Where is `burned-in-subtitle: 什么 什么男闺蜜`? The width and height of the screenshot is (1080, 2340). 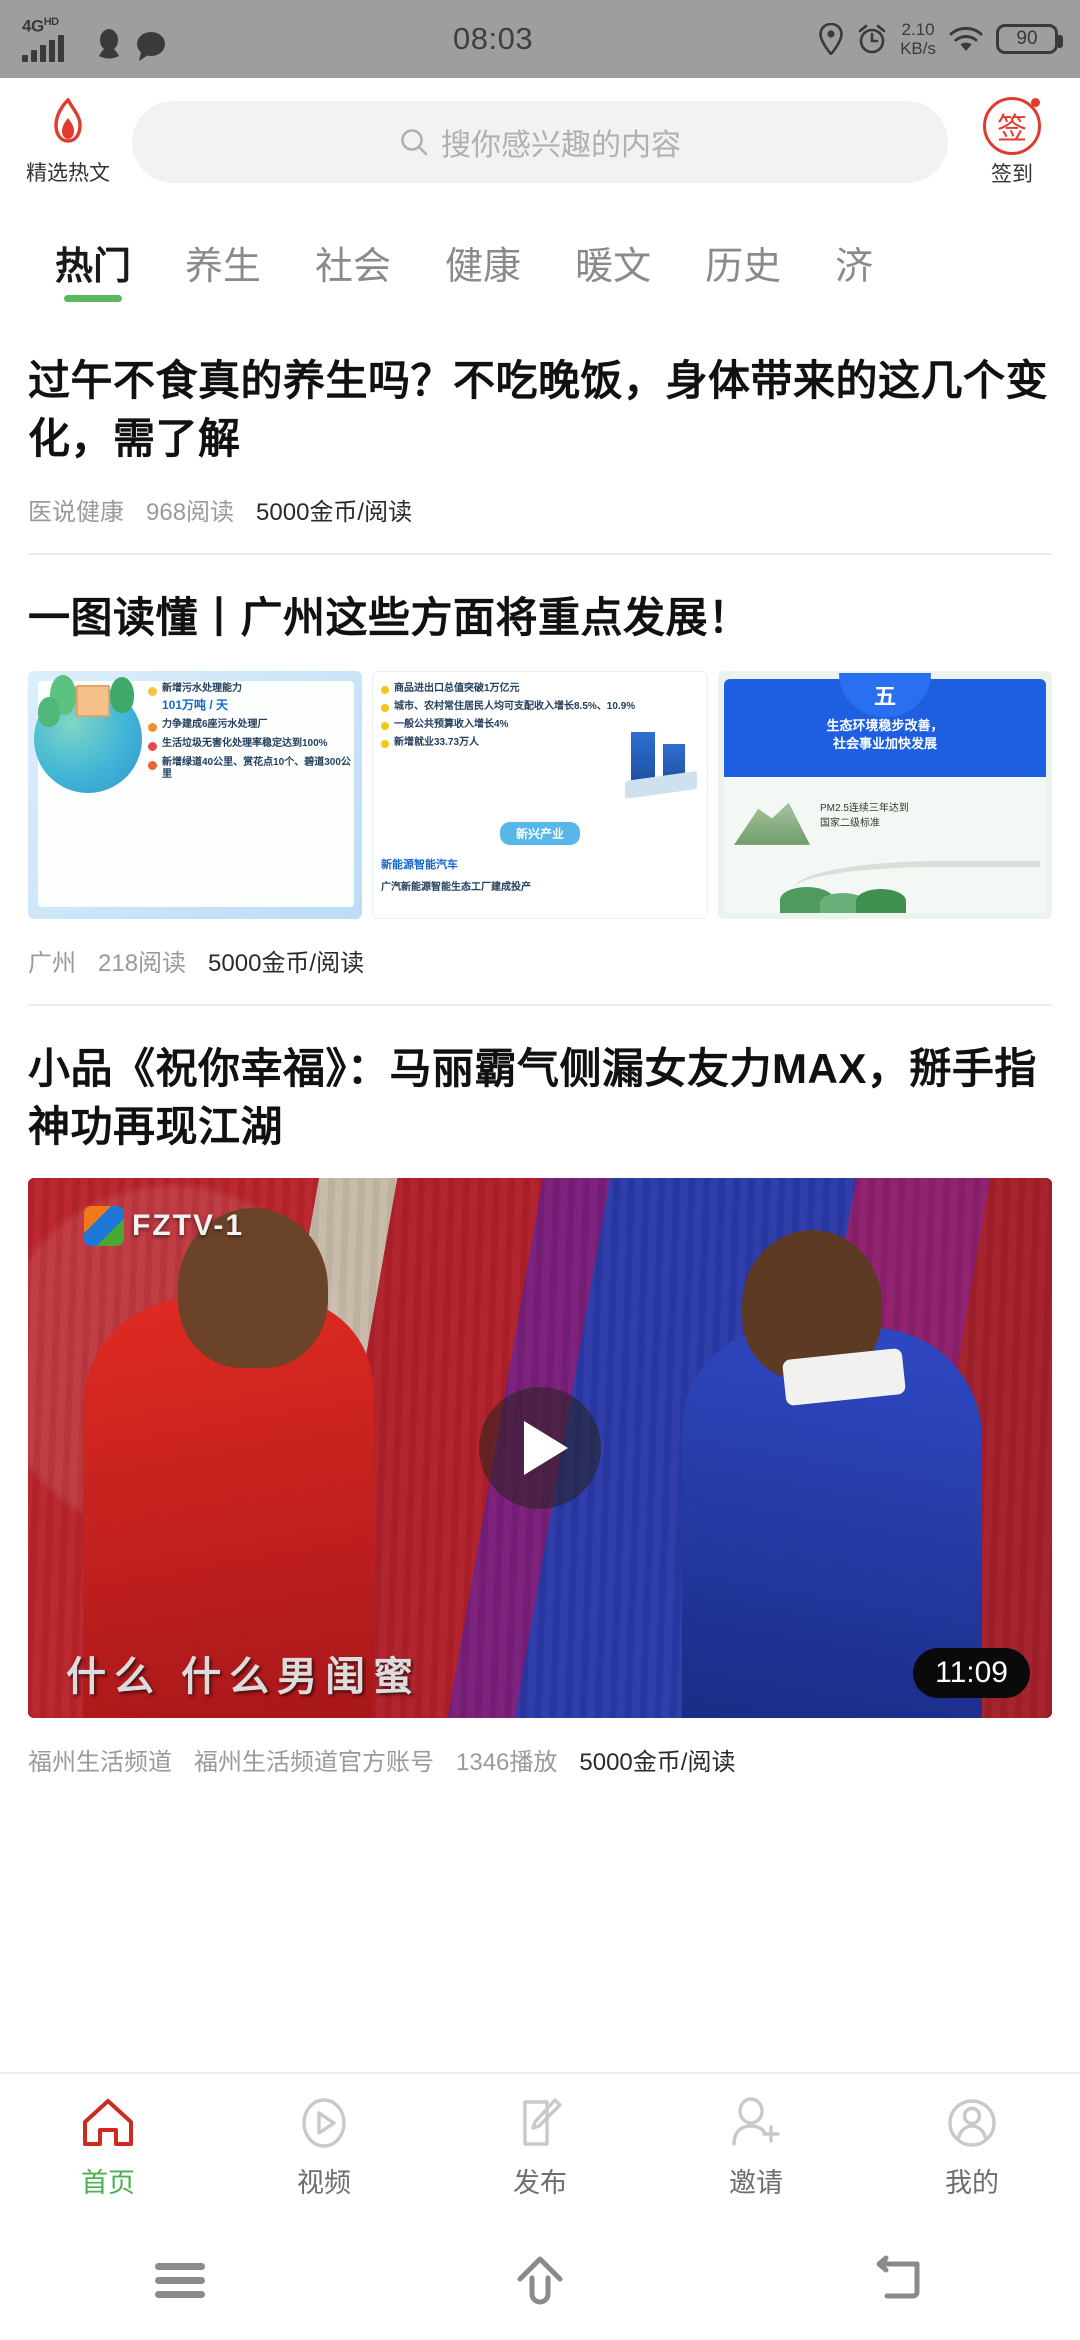 burned-in-subtitle: 什么 什么男闺蜜 is located at coordinates (244, 1676).